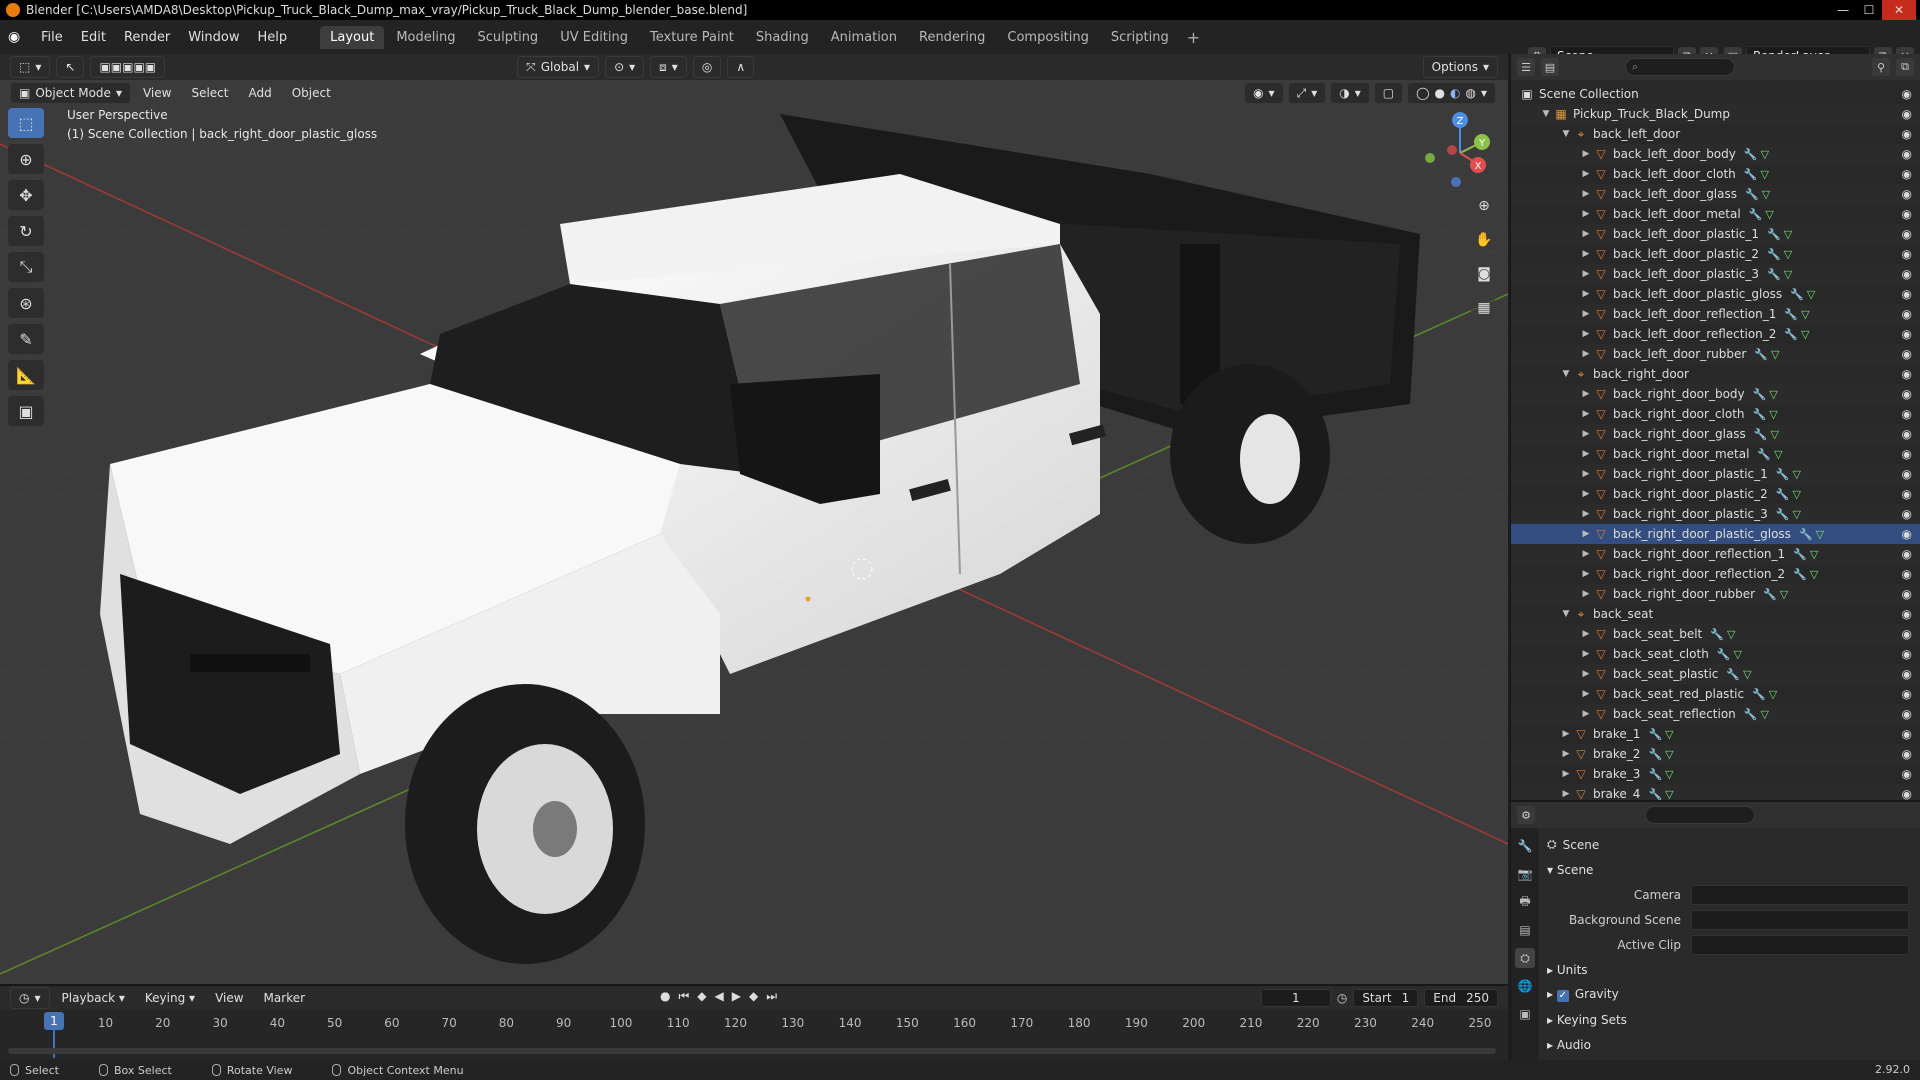 The height and width of the screenshot is (1080, 1920). What do you see at coordinates (1264, 93) in the screenshot?
I see `visibility-dropdown: ◉ ▾` at bounding box center [1264, 93].